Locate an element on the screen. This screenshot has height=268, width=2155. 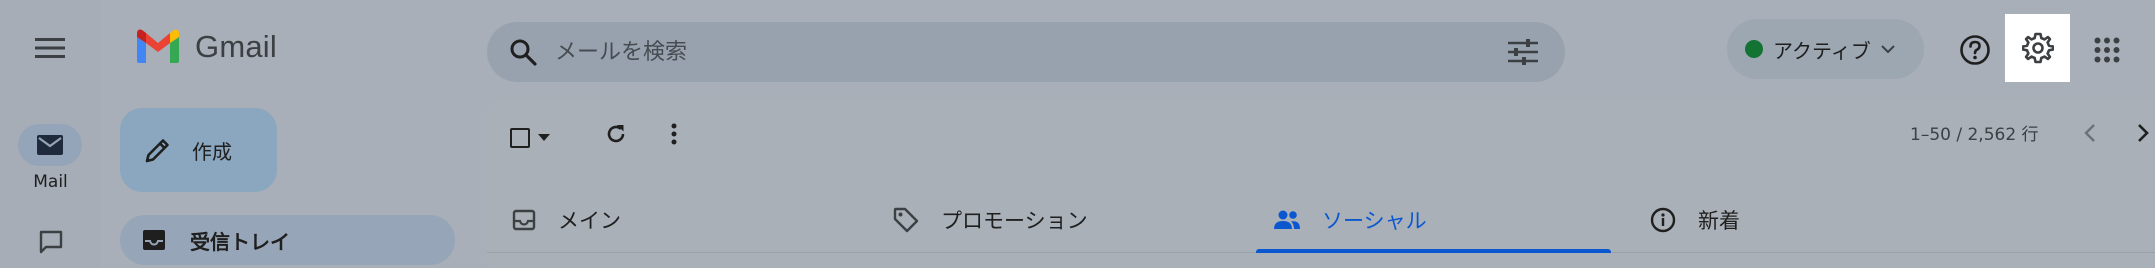
compose-label: 作成 is located at coordinates (212, 151).